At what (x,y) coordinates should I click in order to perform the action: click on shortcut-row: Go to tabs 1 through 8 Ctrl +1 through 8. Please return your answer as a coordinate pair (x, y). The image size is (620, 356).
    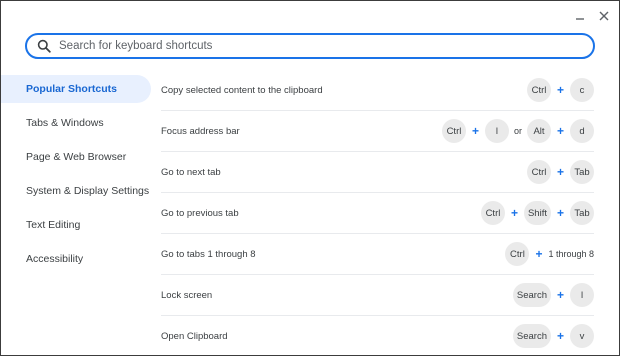
    Looking at the image, I should click on (377, 254).